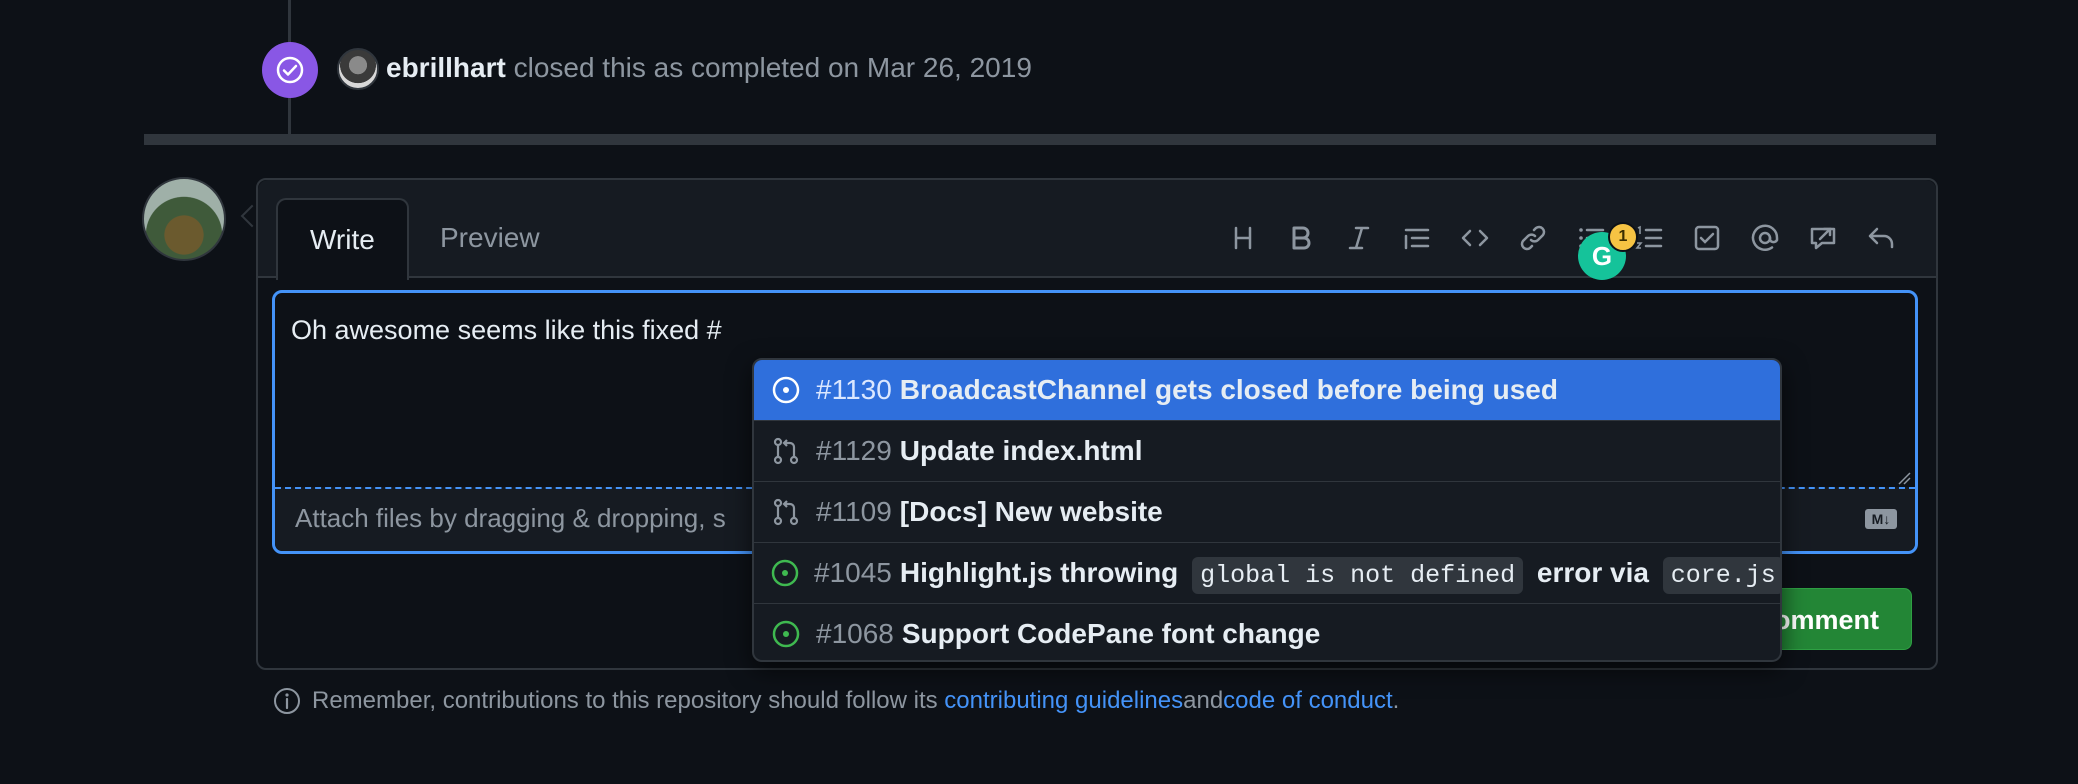 This screenshot has width=2078, height=784. Describe the element at coordinates (287, 701) in the screenshot. I see `info-icon` at that location.